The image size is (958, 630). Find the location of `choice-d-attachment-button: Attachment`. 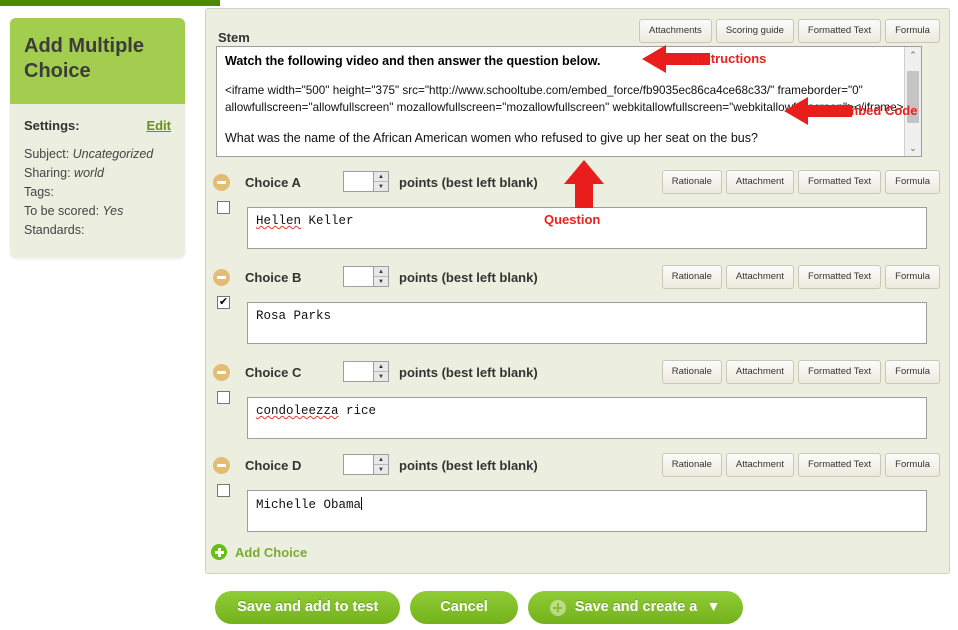

choice-d-attachment-button: Attachment is located at coordinates (759, 465).